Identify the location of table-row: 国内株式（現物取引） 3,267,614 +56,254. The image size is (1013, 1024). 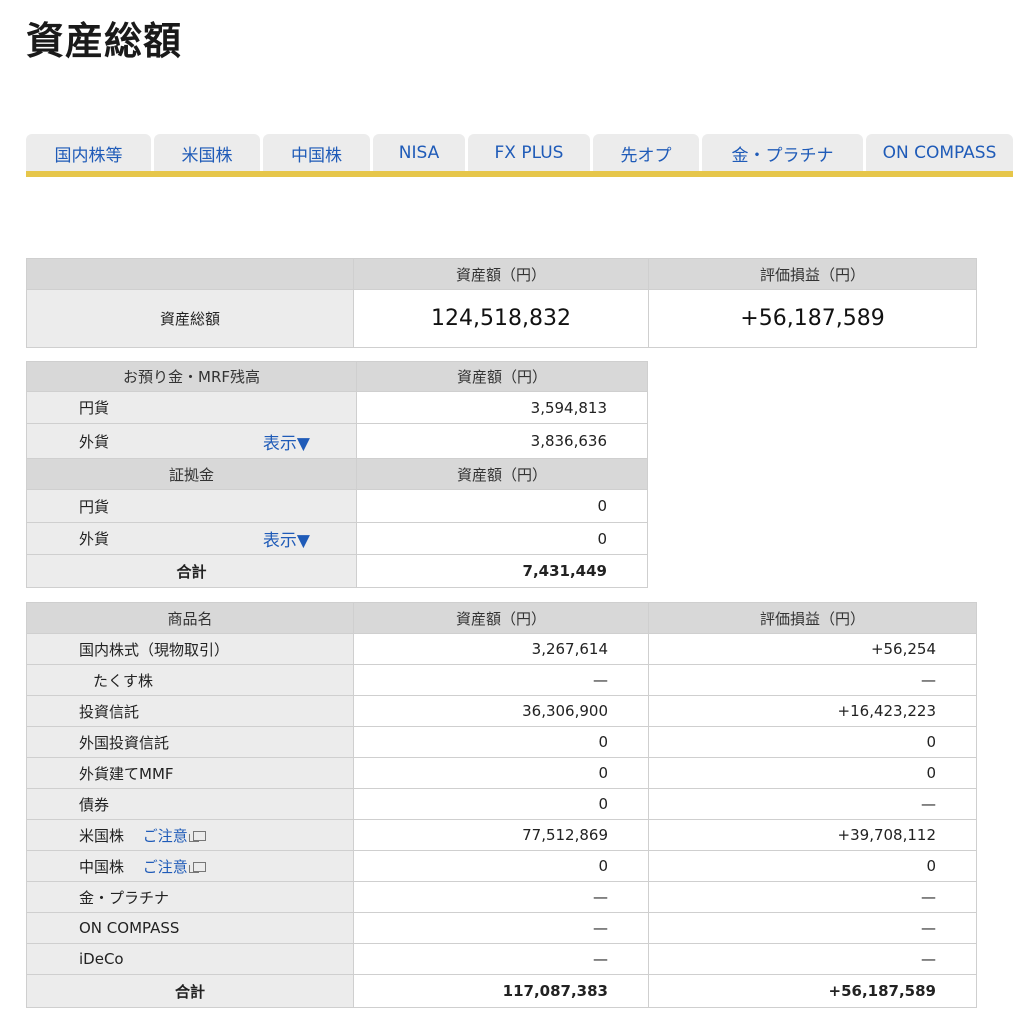
(501, 649).